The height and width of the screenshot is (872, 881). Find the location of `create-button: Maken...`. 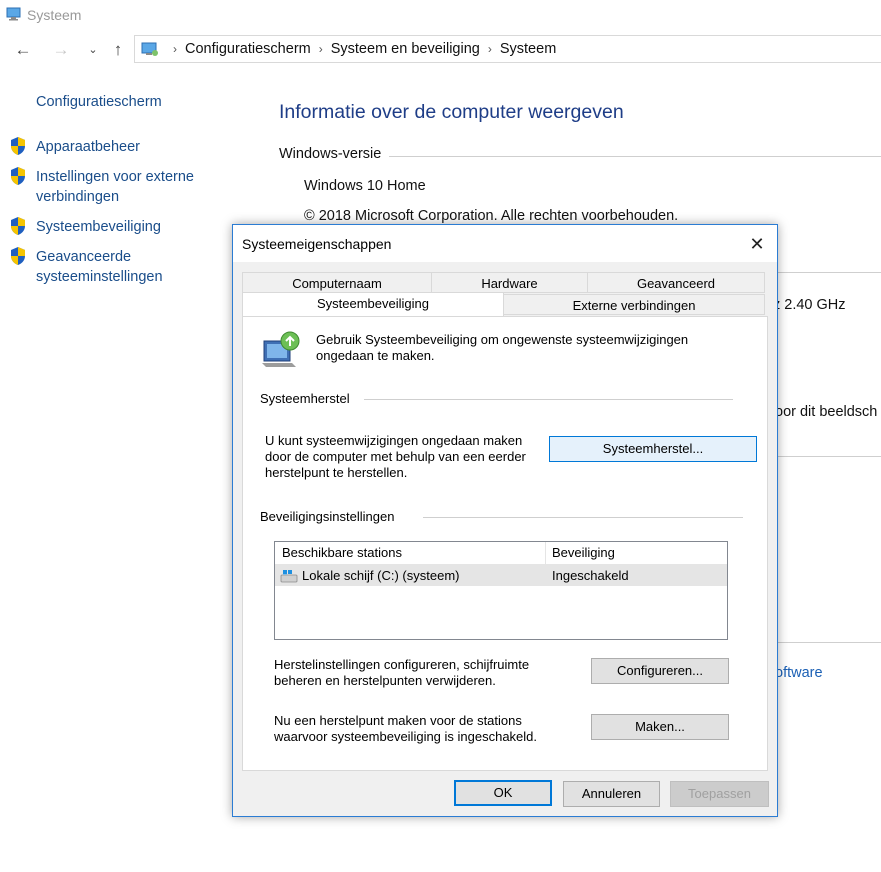

create-button: Maken... is located at coordinates (660, 727).